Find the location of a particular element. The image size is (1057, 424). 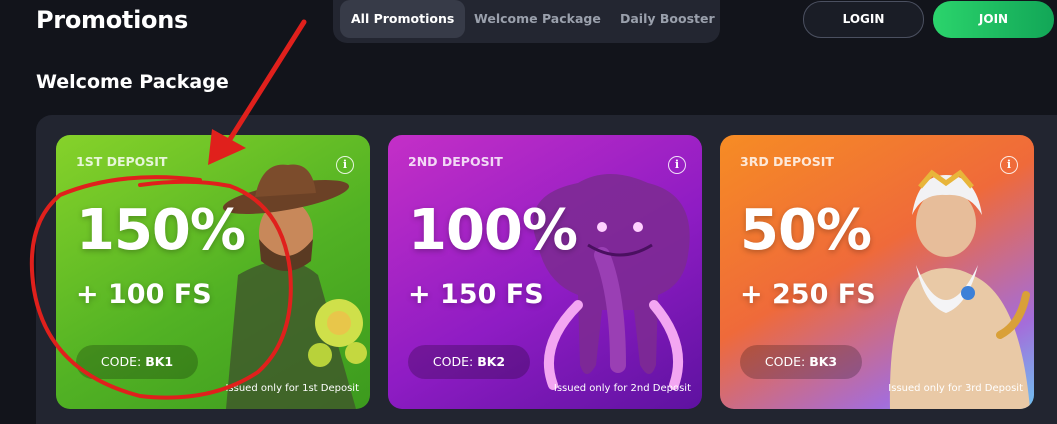

tab-welcome-package: Welcome Package is located at coordinates (537, 19).